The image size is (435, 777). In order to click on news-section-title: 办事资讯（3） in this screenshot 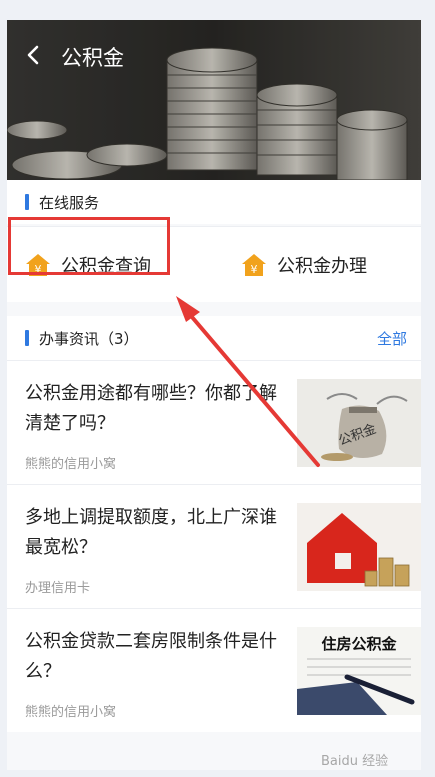, I will do `click(89, 338)`.